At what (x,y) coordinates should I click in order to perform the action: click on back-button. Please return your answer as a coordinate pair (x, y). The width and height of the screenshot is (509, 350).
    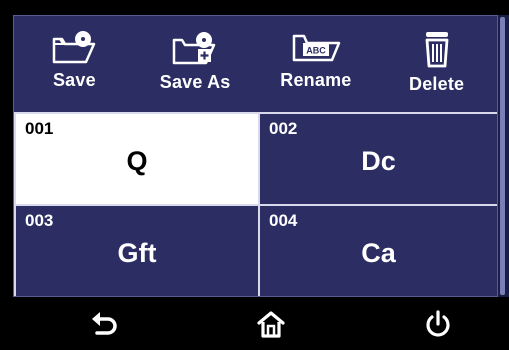
    Looking at the image, I should click on (104, 324).